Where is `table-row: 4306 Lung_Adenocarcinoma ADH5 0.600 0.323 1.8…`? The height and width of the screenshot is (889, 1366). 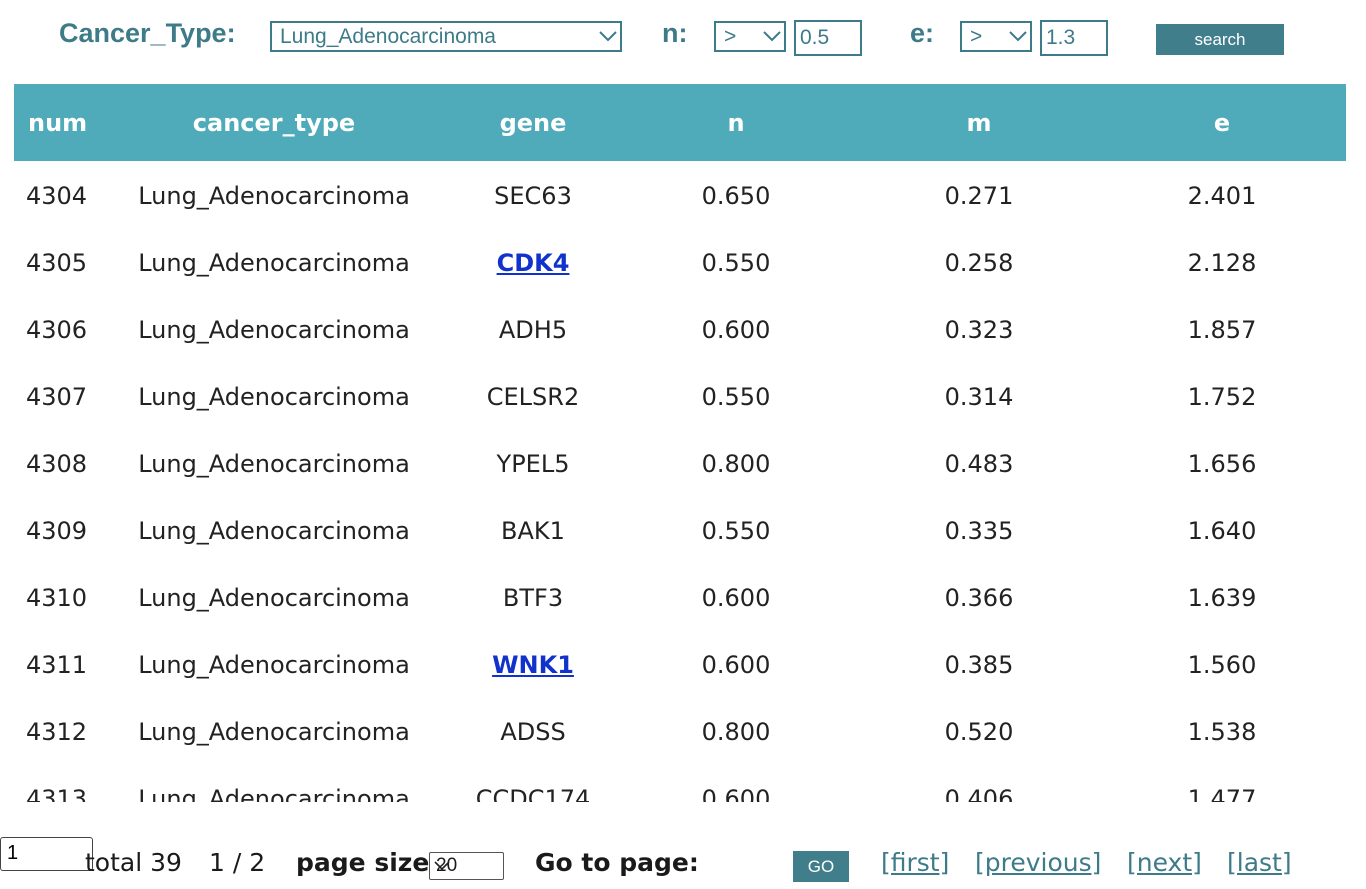 table-row: 4306 Lung_Adenocarcinoma ADH5 0.600 0.323 1.8… is located at coordinates (680, 329).